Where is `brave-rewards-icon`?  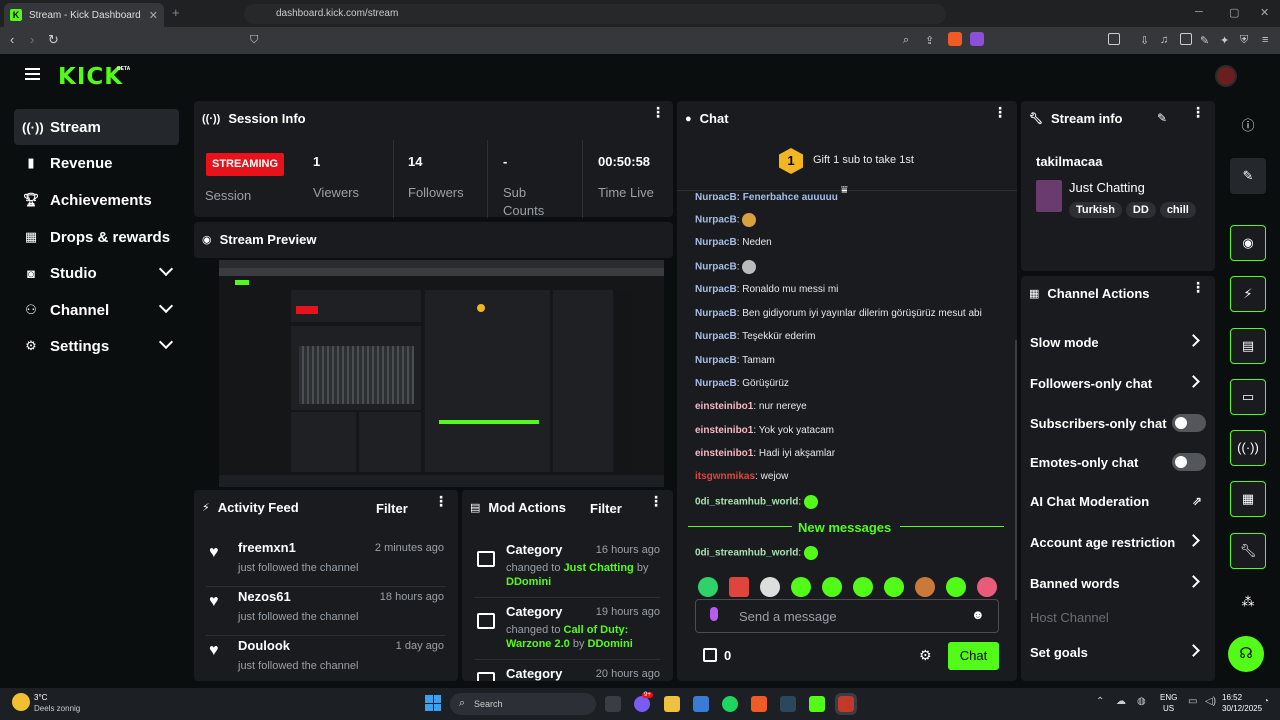
brave-rewards-icon is located at coordinates (977, 39).